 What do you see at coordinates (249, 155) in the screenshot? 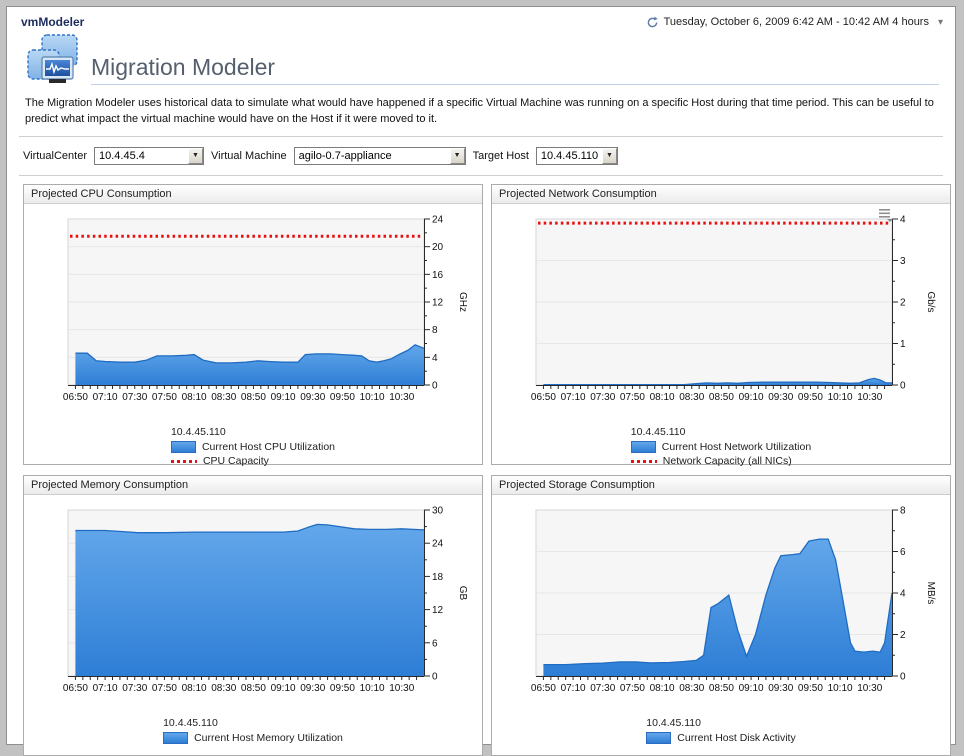
I see `virtual-machine-label: Virtual Machine` at bounding box center [249, 155].